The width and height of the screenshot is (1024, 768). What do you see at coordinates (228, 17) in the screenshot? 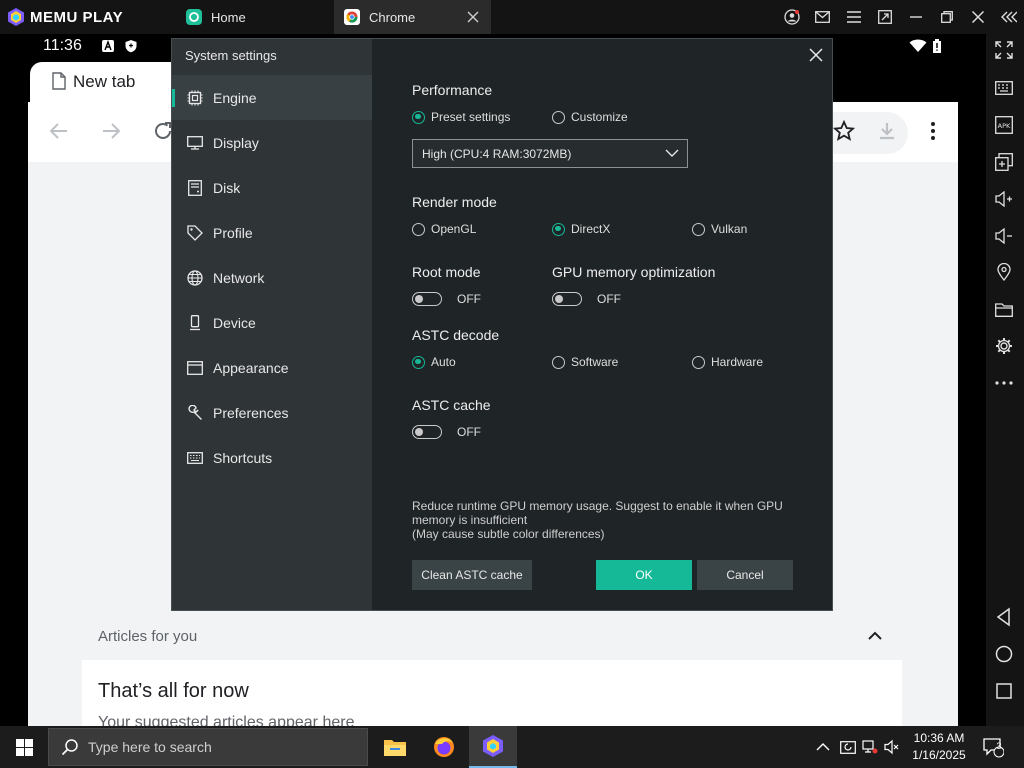
I see `tab-home-label: Home` at bounding box center [228, 17].